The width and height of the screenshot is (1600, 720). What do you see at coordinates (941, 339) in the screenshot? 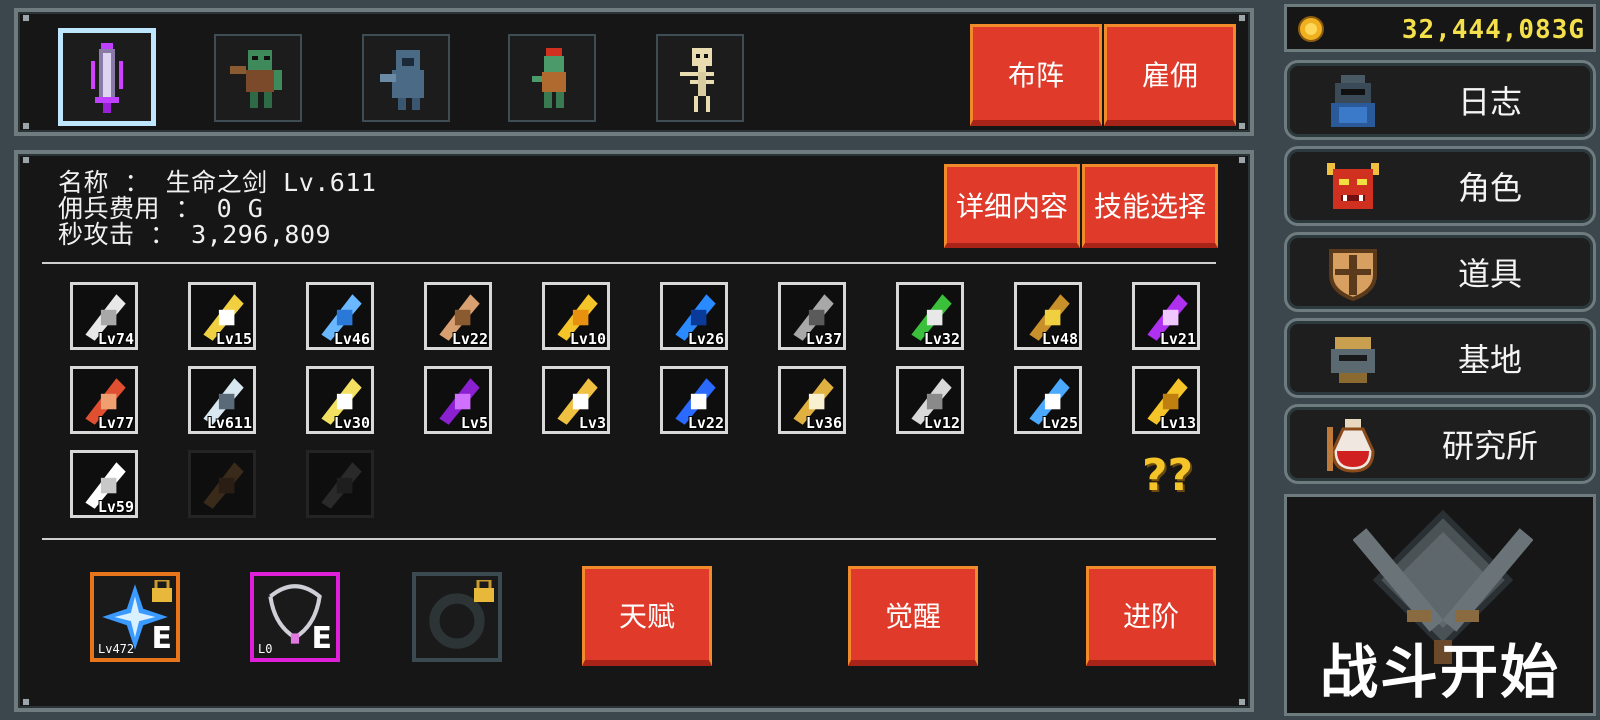
I see `skill-level: Lv32` at bounding box center [941, 339].